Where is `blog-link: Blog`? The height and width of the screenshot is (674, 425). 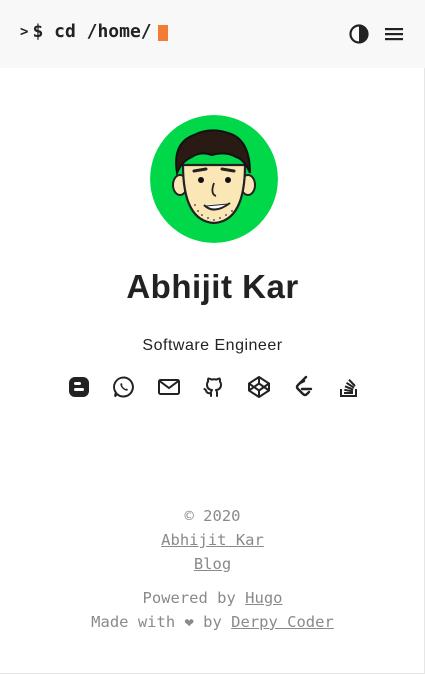 blog-link: Blog is located at coordinates (212, 564).